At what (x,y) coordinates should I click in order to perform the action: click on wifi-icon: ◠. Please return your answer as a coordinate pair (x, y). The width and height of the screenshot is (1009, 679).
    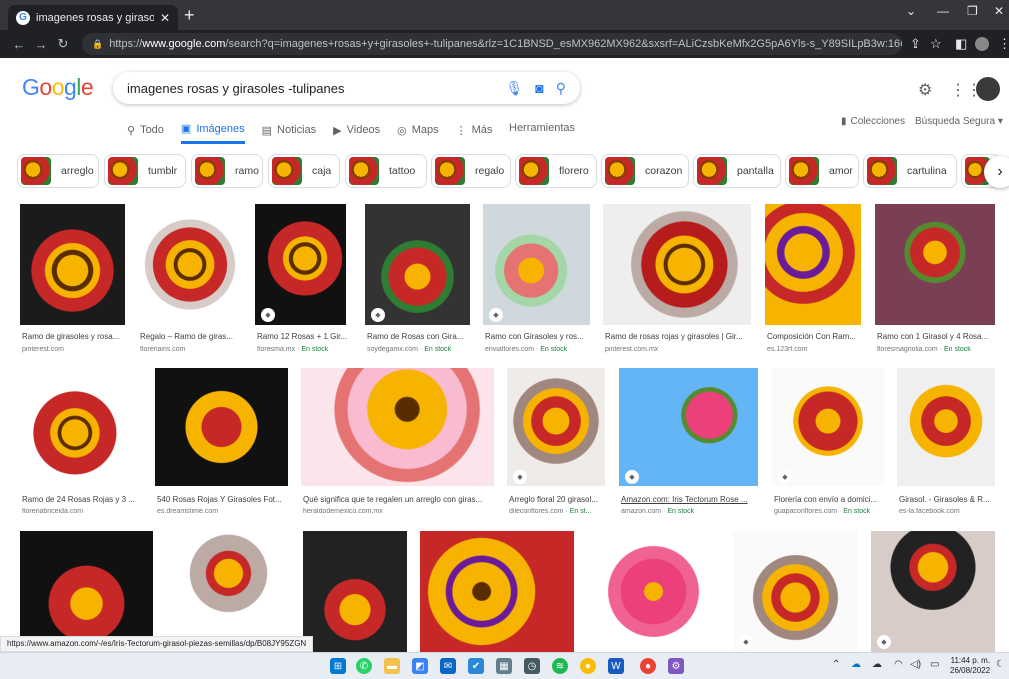
    Looking at the image, I should click on (898, 664).